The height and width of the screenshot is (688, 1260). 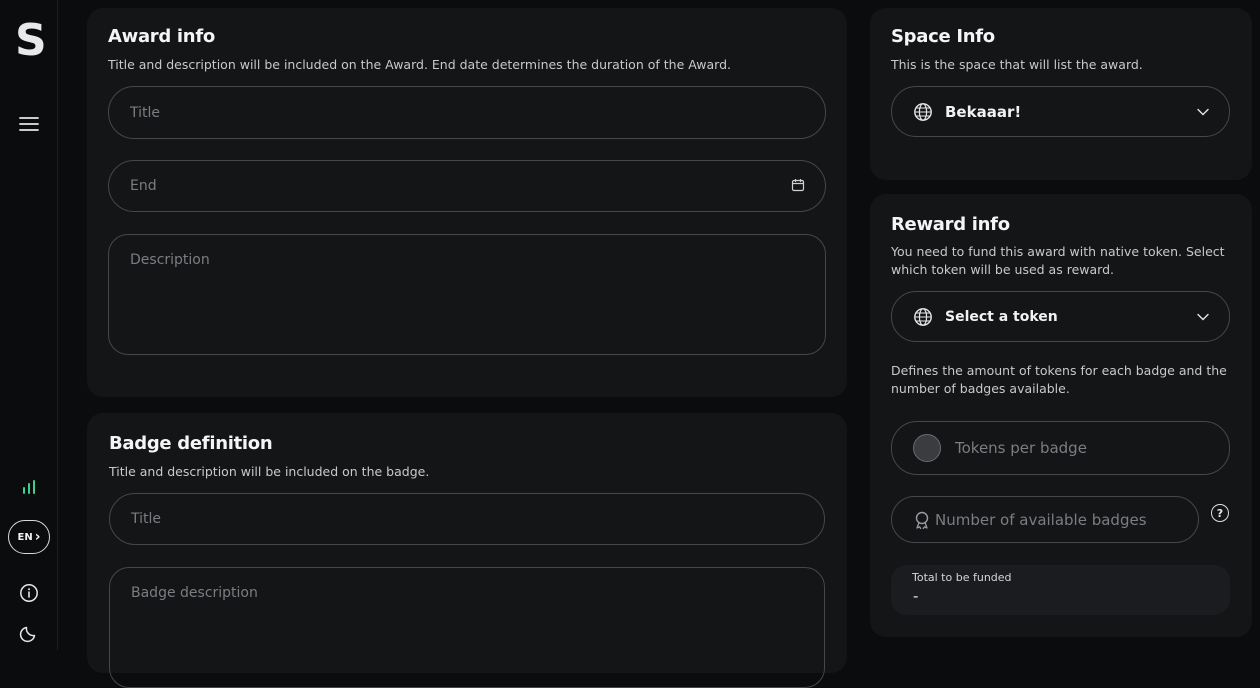 I want to click on chevron-right-icon: ›, so click(x=37, y=537).